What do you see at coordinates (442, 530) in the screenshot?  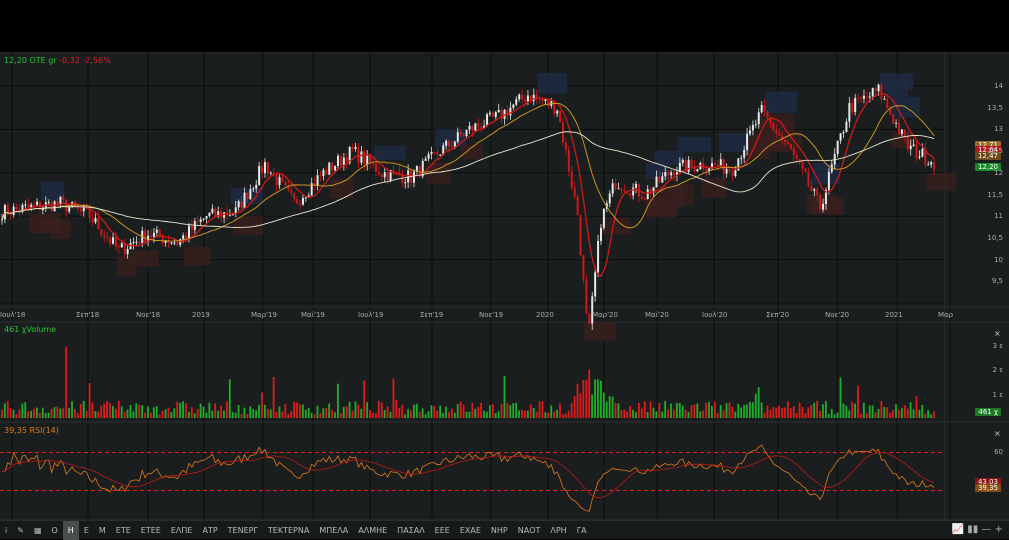 I see `toolbar-item: ΕΕΕ` at bounding box center [442, 530].